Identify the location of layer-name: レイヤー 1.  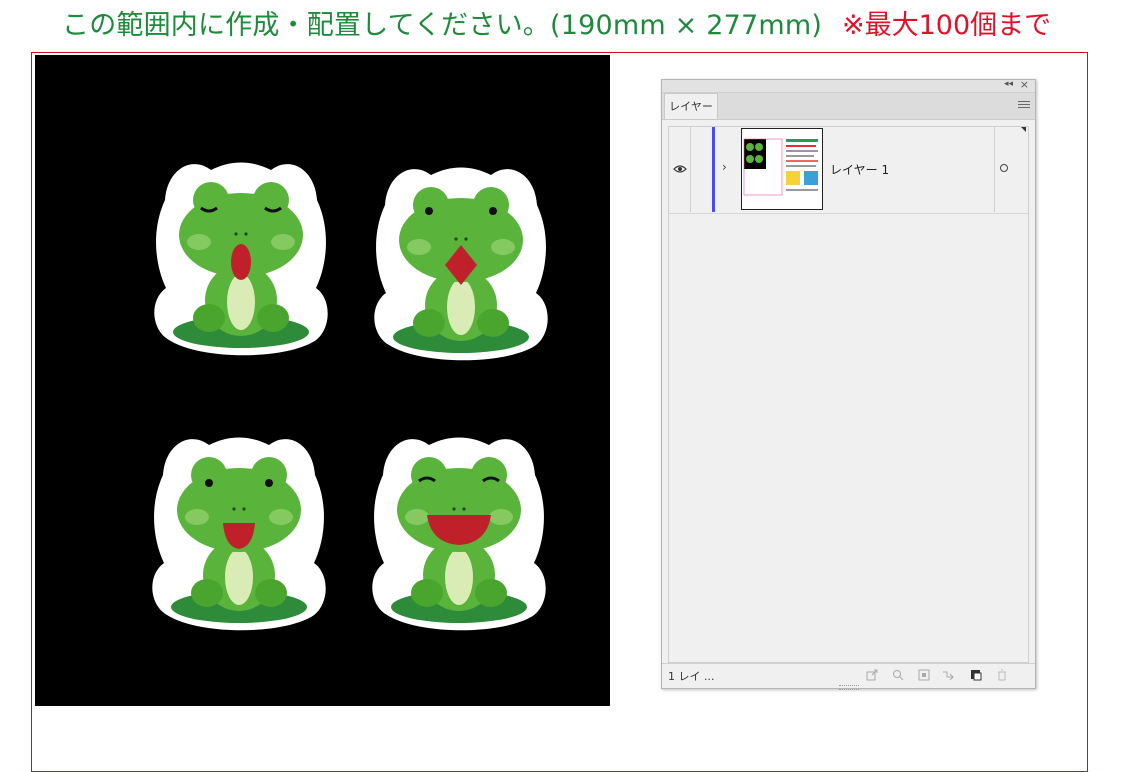
(859, 169).